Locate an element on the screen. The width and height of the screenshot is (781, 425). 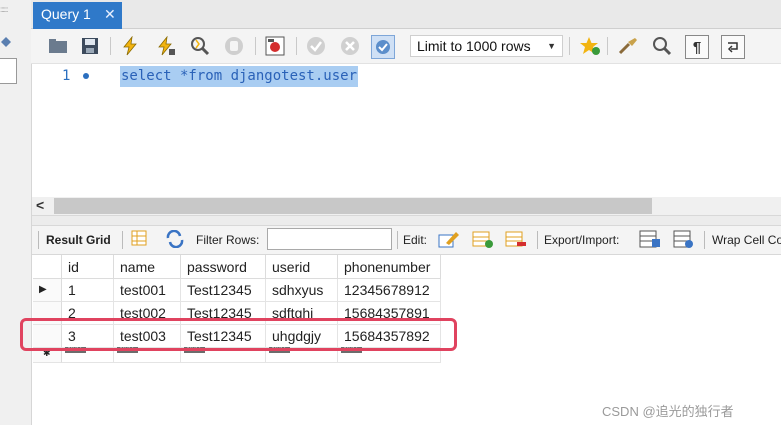
line-number: 1 is located at coordinates (66, 76).